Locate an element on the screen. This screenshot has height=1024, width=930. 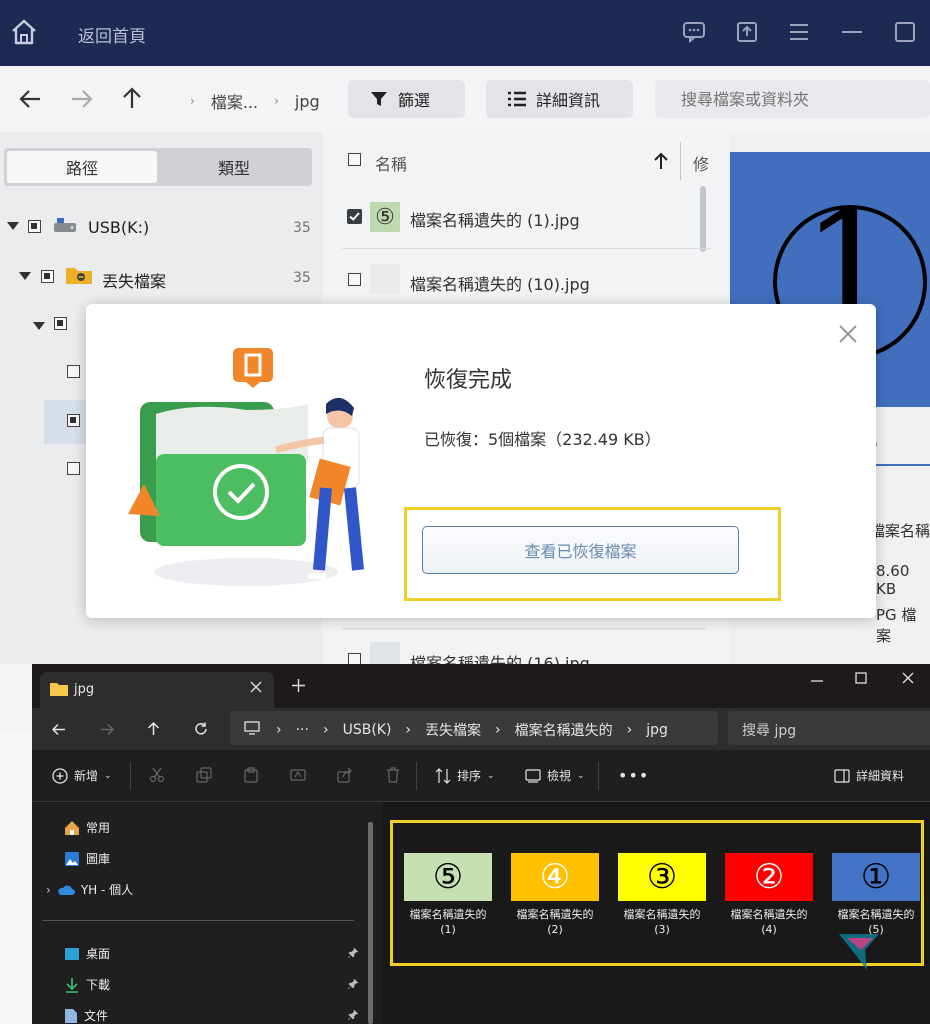
explorer-tab: jpg is located at coordinates (157, 690).